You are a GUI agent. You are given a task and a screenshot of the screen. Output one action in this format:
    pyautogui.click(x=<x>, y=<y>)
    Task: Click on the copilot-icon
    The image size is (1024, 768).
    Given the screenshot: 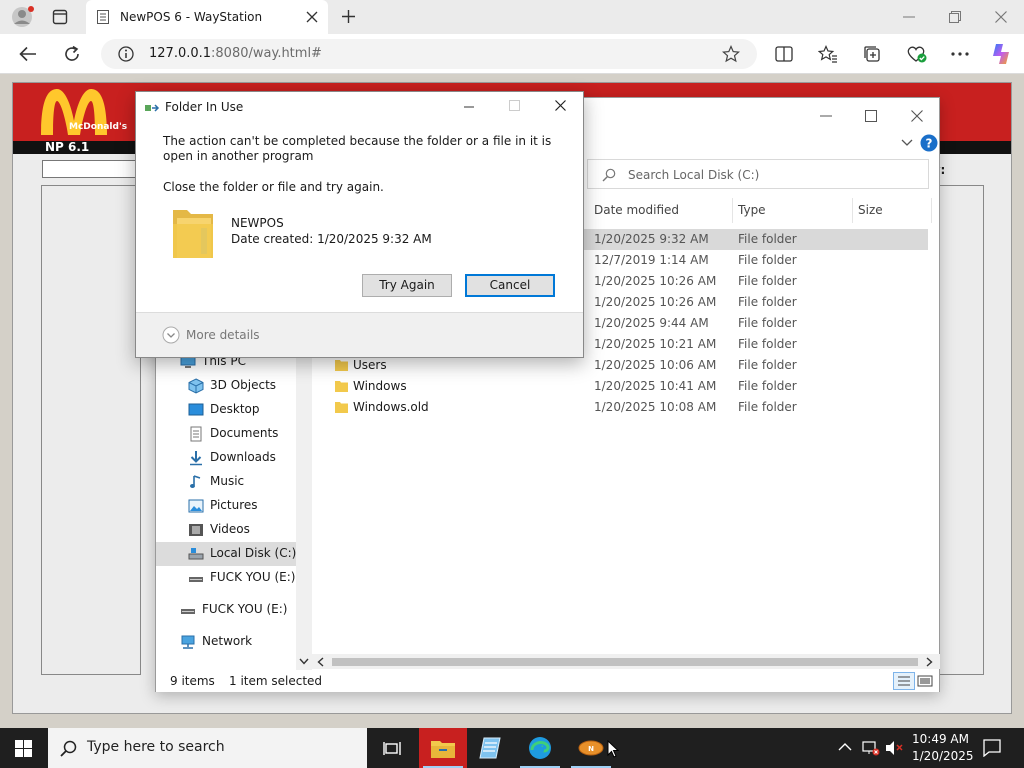 What is the action you would take?
    pyautogui.click(x=1001, y=54)
    